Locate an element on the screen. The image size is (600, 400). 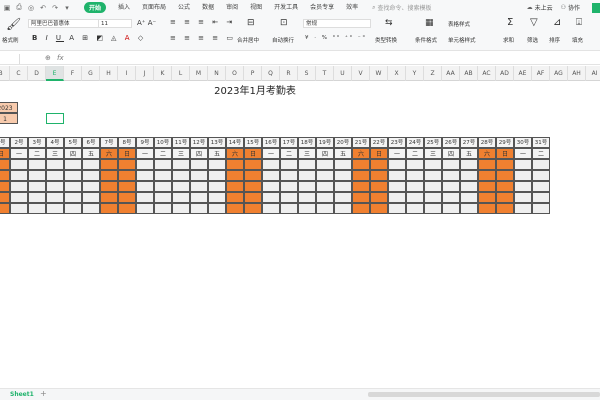
day-header: 7号 is located at coordinates (109, 142).